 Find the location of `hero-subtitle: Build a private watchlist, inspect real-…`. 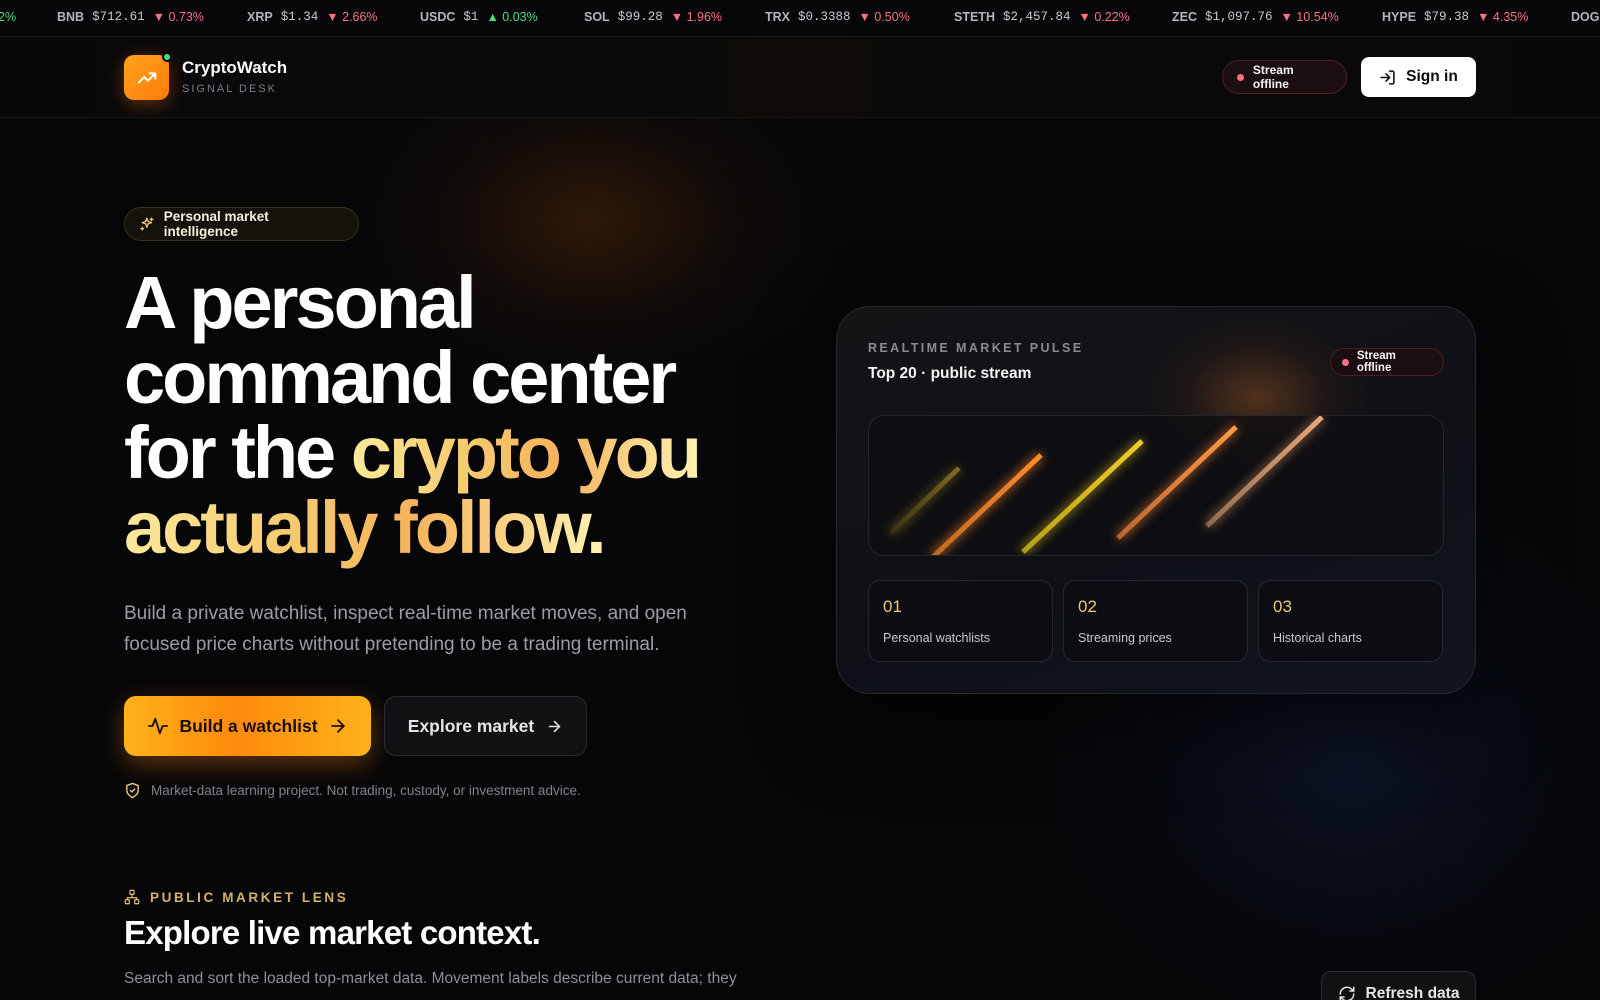

hero-subtitle: Build a private watchlist, inspect real-… is located at coordinates (405, 629).